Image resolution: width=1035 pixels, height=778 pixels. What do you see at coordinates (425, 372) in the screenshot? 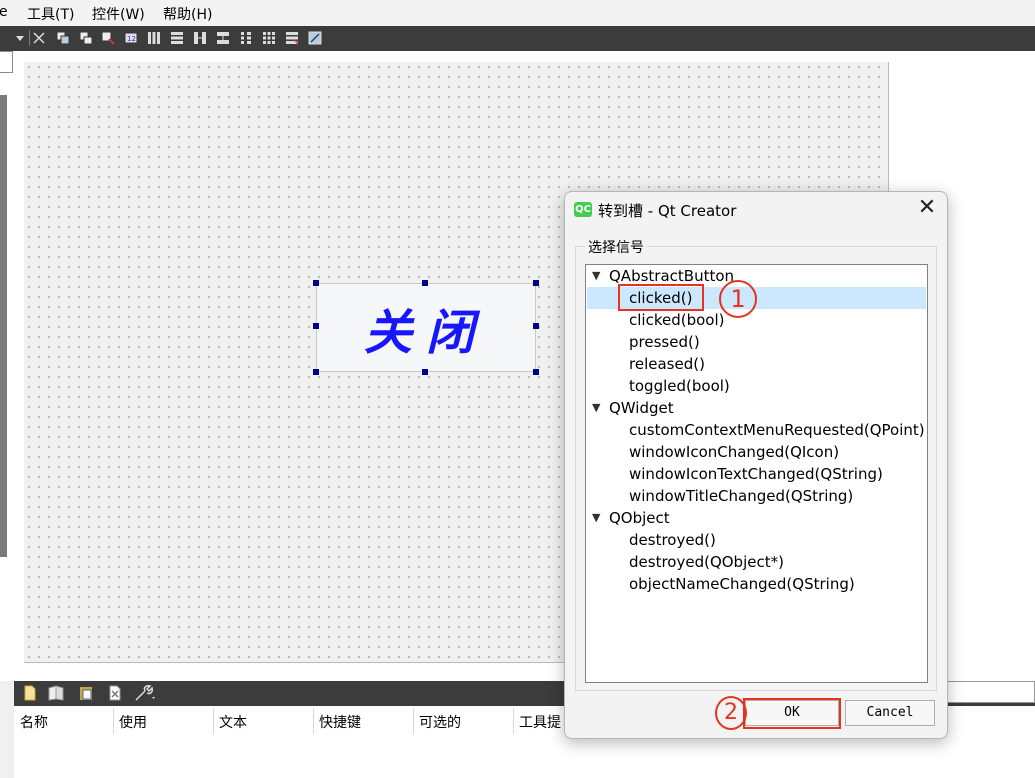
I see `resize-handle-bottom` at bounding box center [425, 372].